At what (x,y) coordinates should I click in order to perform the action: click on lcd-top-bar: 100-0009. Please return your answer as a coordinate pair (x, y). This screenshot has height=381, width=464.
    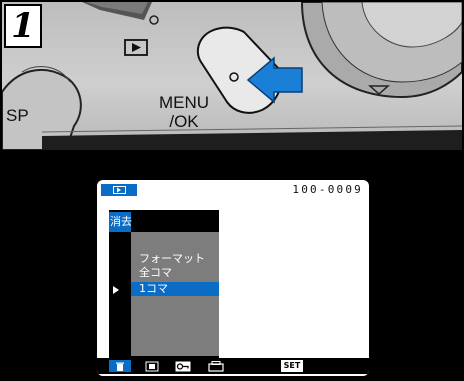
    Looking at the image, I should click on (233, 189).